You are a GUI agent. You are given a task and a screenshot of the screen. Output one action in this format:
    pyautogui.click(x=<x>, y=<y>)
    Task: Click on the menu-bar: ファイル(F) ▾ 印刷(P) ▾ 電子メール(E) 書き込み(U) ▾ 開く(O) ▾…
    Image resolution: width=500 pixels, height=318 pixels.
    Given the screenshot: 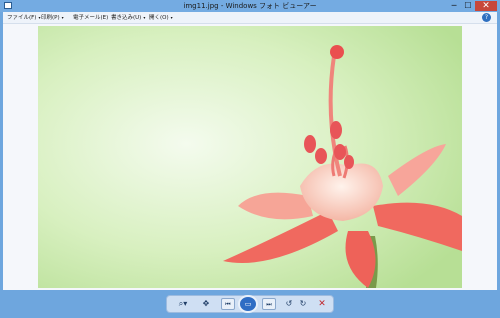 What is the action you would take?
    pyautogui.click(x=250, y=18)
    